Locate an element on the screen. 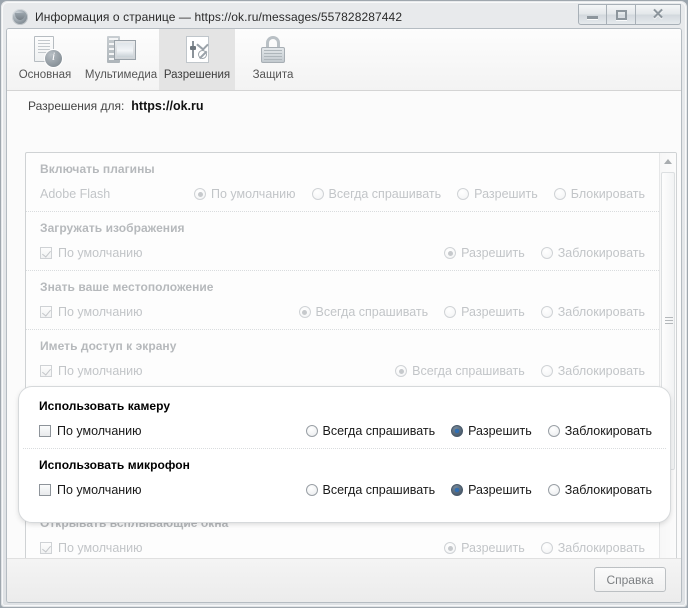 This screenshot has width=688, height=608. permissions-for-header: Разрешения для: https://ok.ru is located at coordinates (344, 105).